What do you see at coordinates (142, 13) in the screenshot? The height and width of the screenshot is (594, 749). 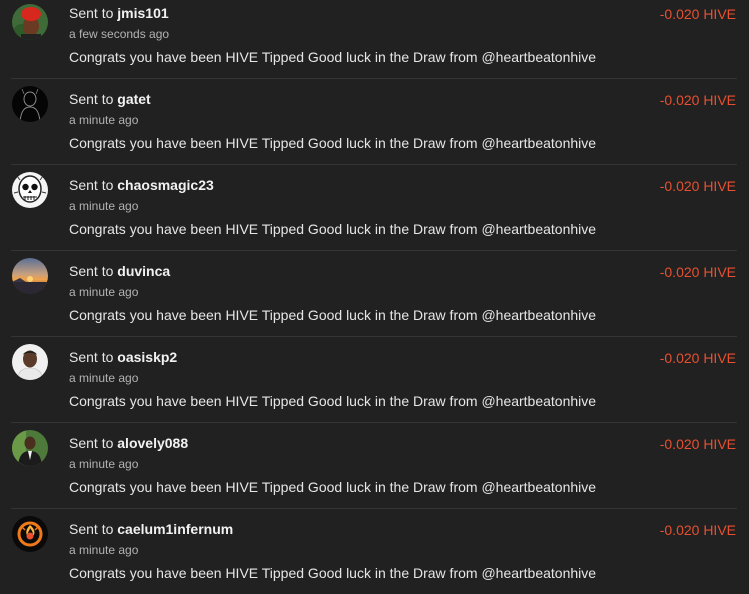 I see `recipient-username-link: jmis101` at bounding box center [142, 13].